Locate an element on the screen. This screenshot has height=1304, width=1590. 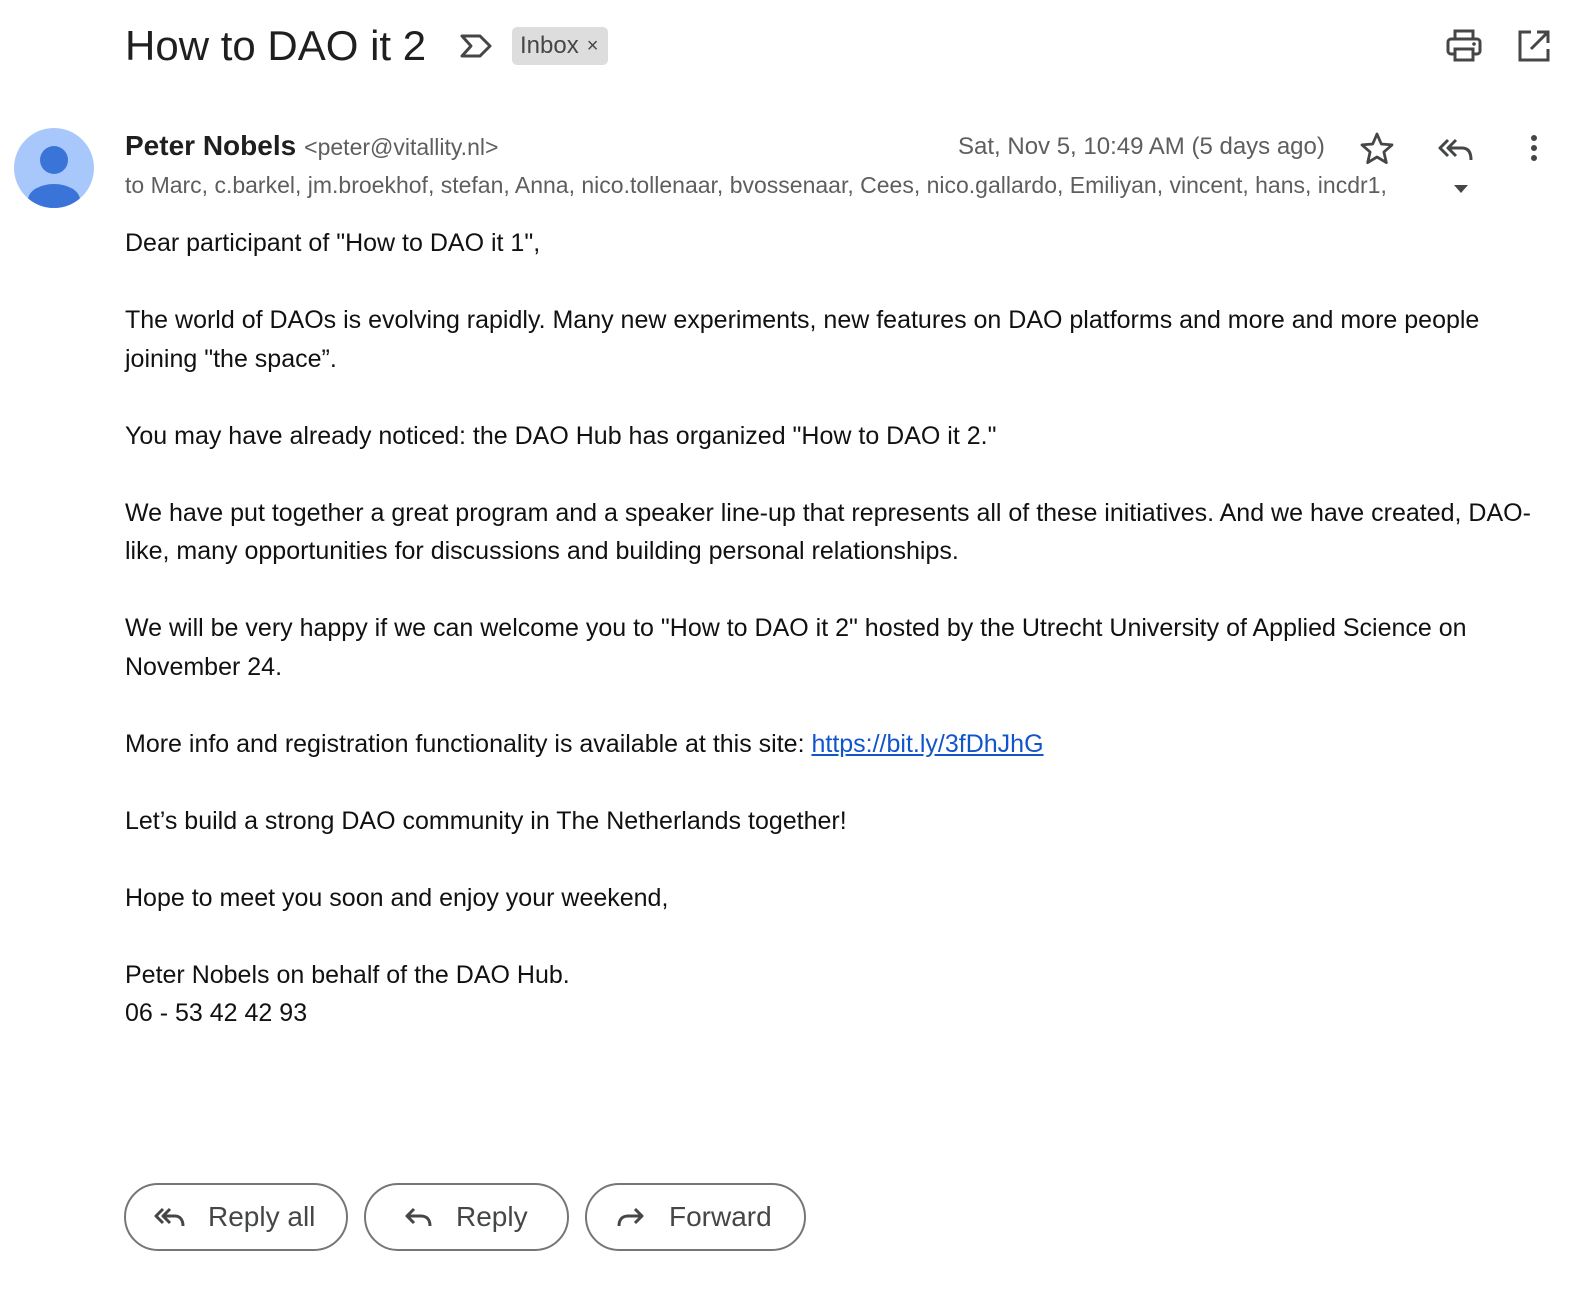
reply-button: Reply is located at coordinates (466, 1217).